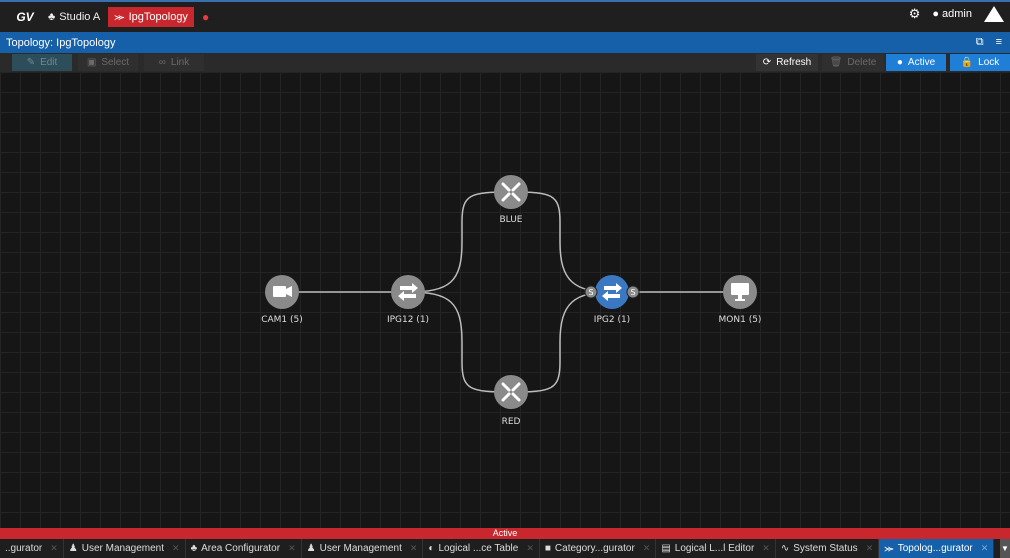 This screenshot has height=558, width=1010. I want to click on user-name: admin, so click(957, 14).